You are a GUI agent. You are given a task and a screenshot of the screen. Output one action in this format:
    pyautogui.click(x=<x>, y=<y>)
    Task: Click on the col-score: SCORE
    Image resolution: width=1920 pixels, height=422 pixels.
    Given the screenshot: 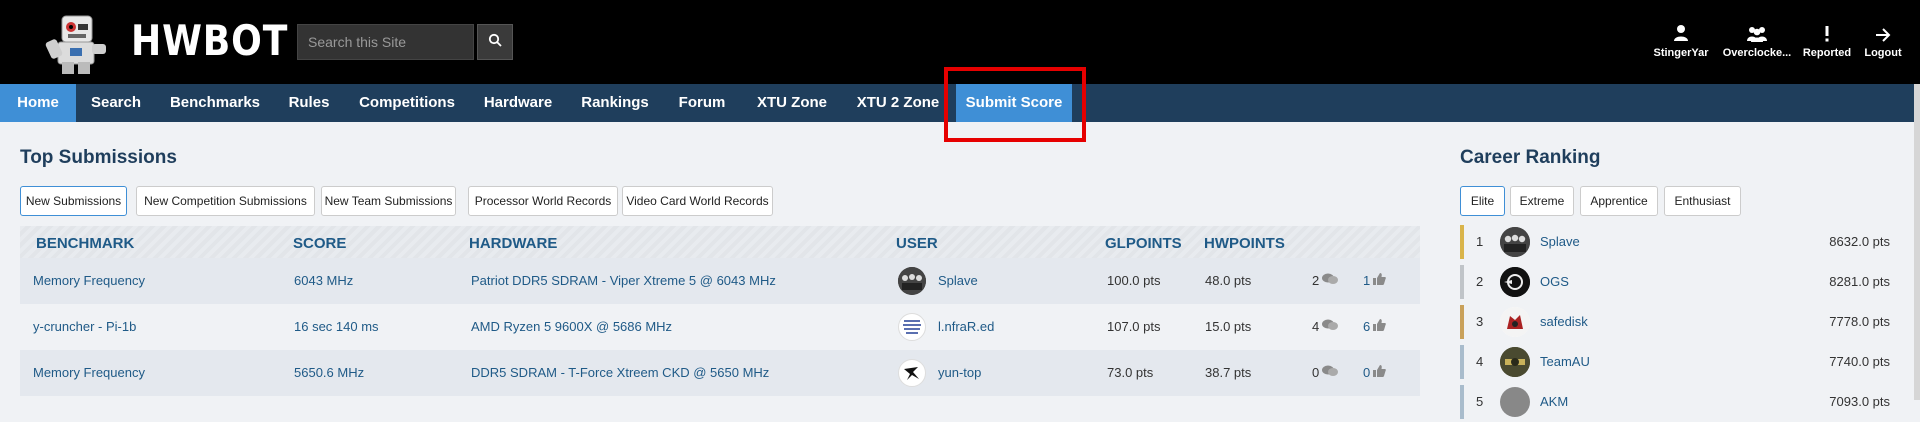 What is the action you would take?
    pyautogui.click(x=319, y=243)
    